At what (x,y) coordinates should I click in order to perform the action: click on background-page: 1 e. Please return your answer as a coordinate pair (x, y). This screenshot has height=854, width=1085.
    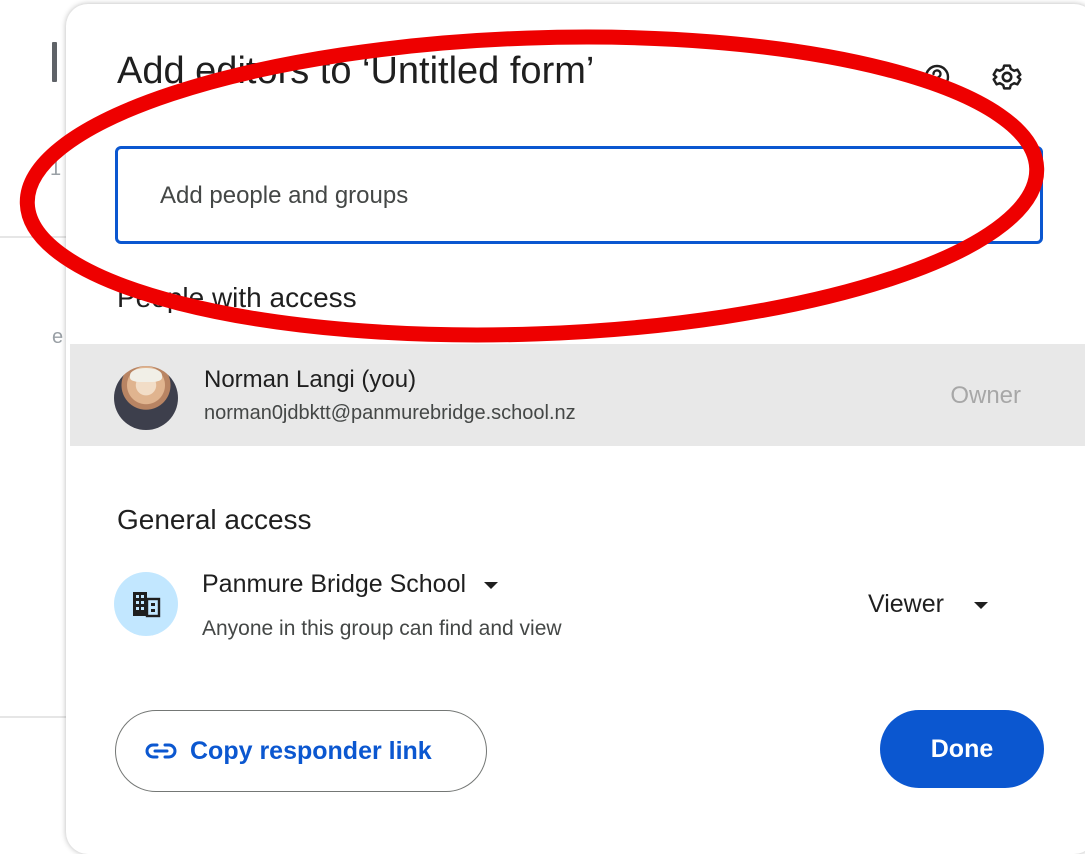
    Looking at the image, I should click on (35, 419).